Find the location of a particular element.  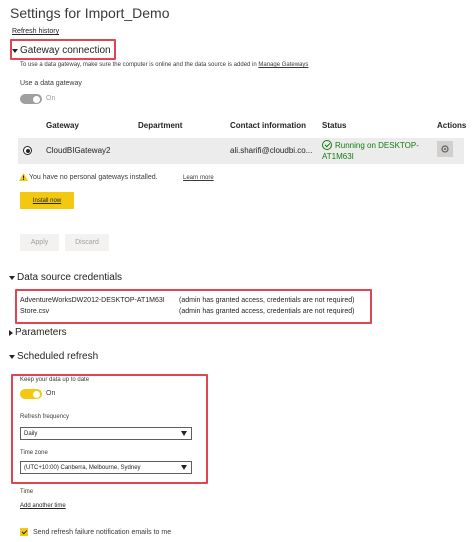

time-zone-value: (UTC+10:00) Canberra, Melbourne, Sydney is located at coordinates (82, 467).